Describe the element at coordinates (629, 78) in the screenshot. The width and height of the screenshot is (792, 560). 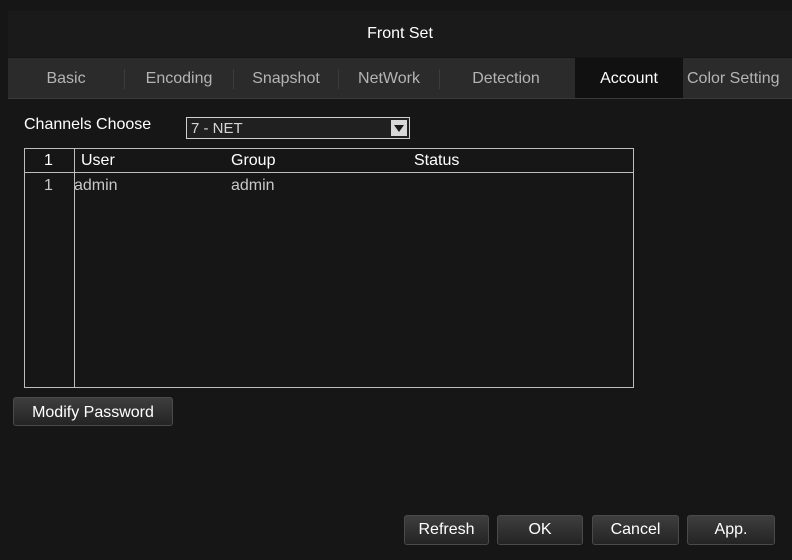
I see `tab-account: Account` at that location.